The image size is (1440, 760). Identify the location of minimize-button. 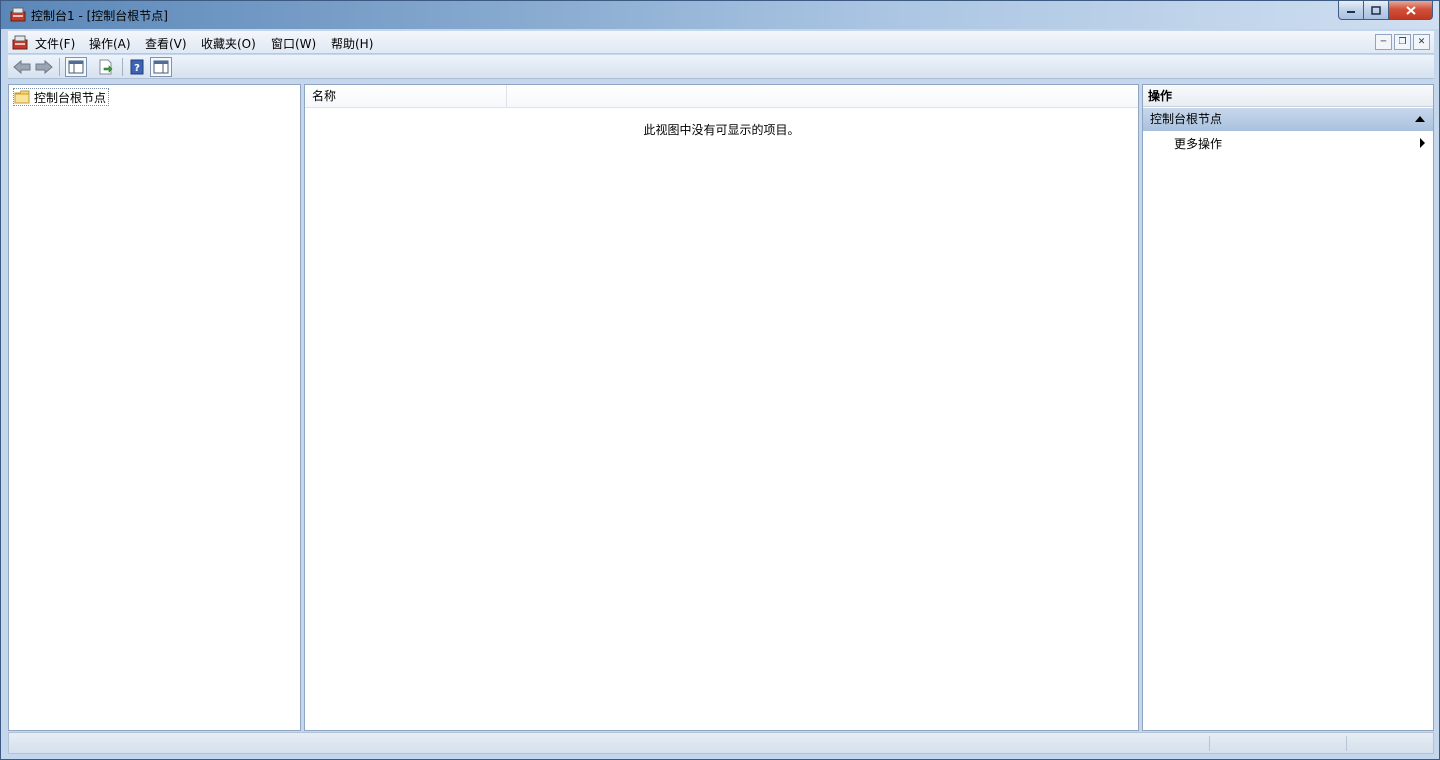
(1351, 10).